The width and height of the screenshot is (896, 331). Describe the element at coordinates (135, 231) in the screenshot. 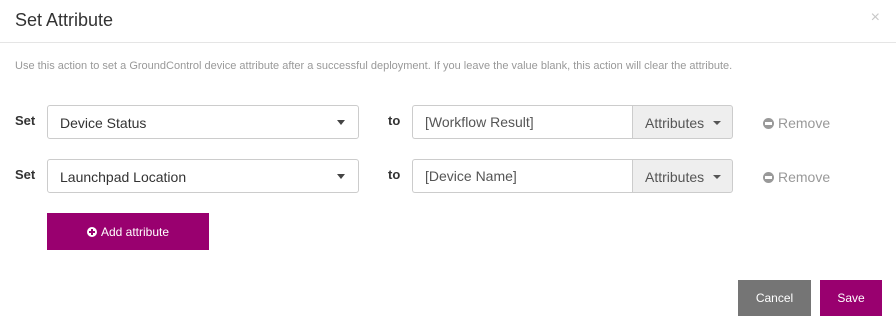

I see `add-attribute-label: Add attribute` at that location.